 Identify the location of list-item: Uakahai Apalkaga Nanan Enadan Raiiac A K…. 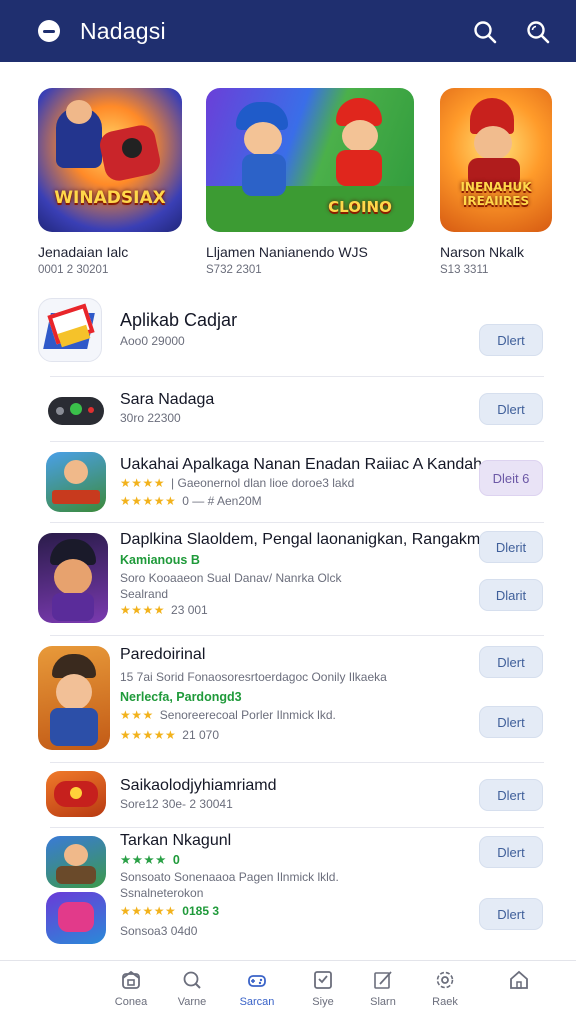
(288, 482).